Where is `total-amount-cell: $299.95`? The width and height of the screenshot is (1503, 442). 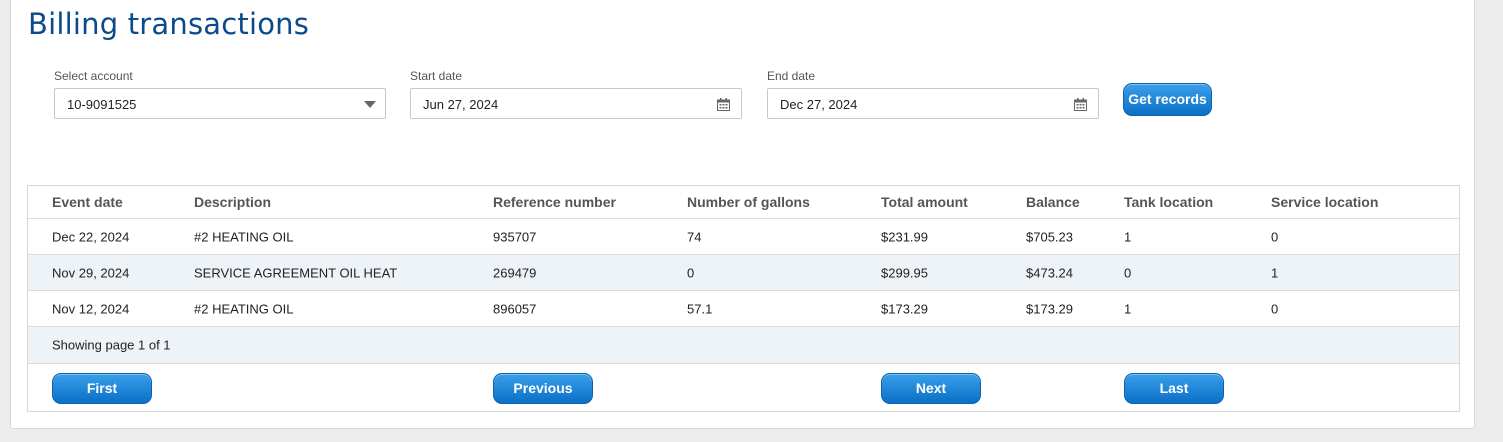 total-amount-cell: $299.95 is located at coordinates (904, 272).